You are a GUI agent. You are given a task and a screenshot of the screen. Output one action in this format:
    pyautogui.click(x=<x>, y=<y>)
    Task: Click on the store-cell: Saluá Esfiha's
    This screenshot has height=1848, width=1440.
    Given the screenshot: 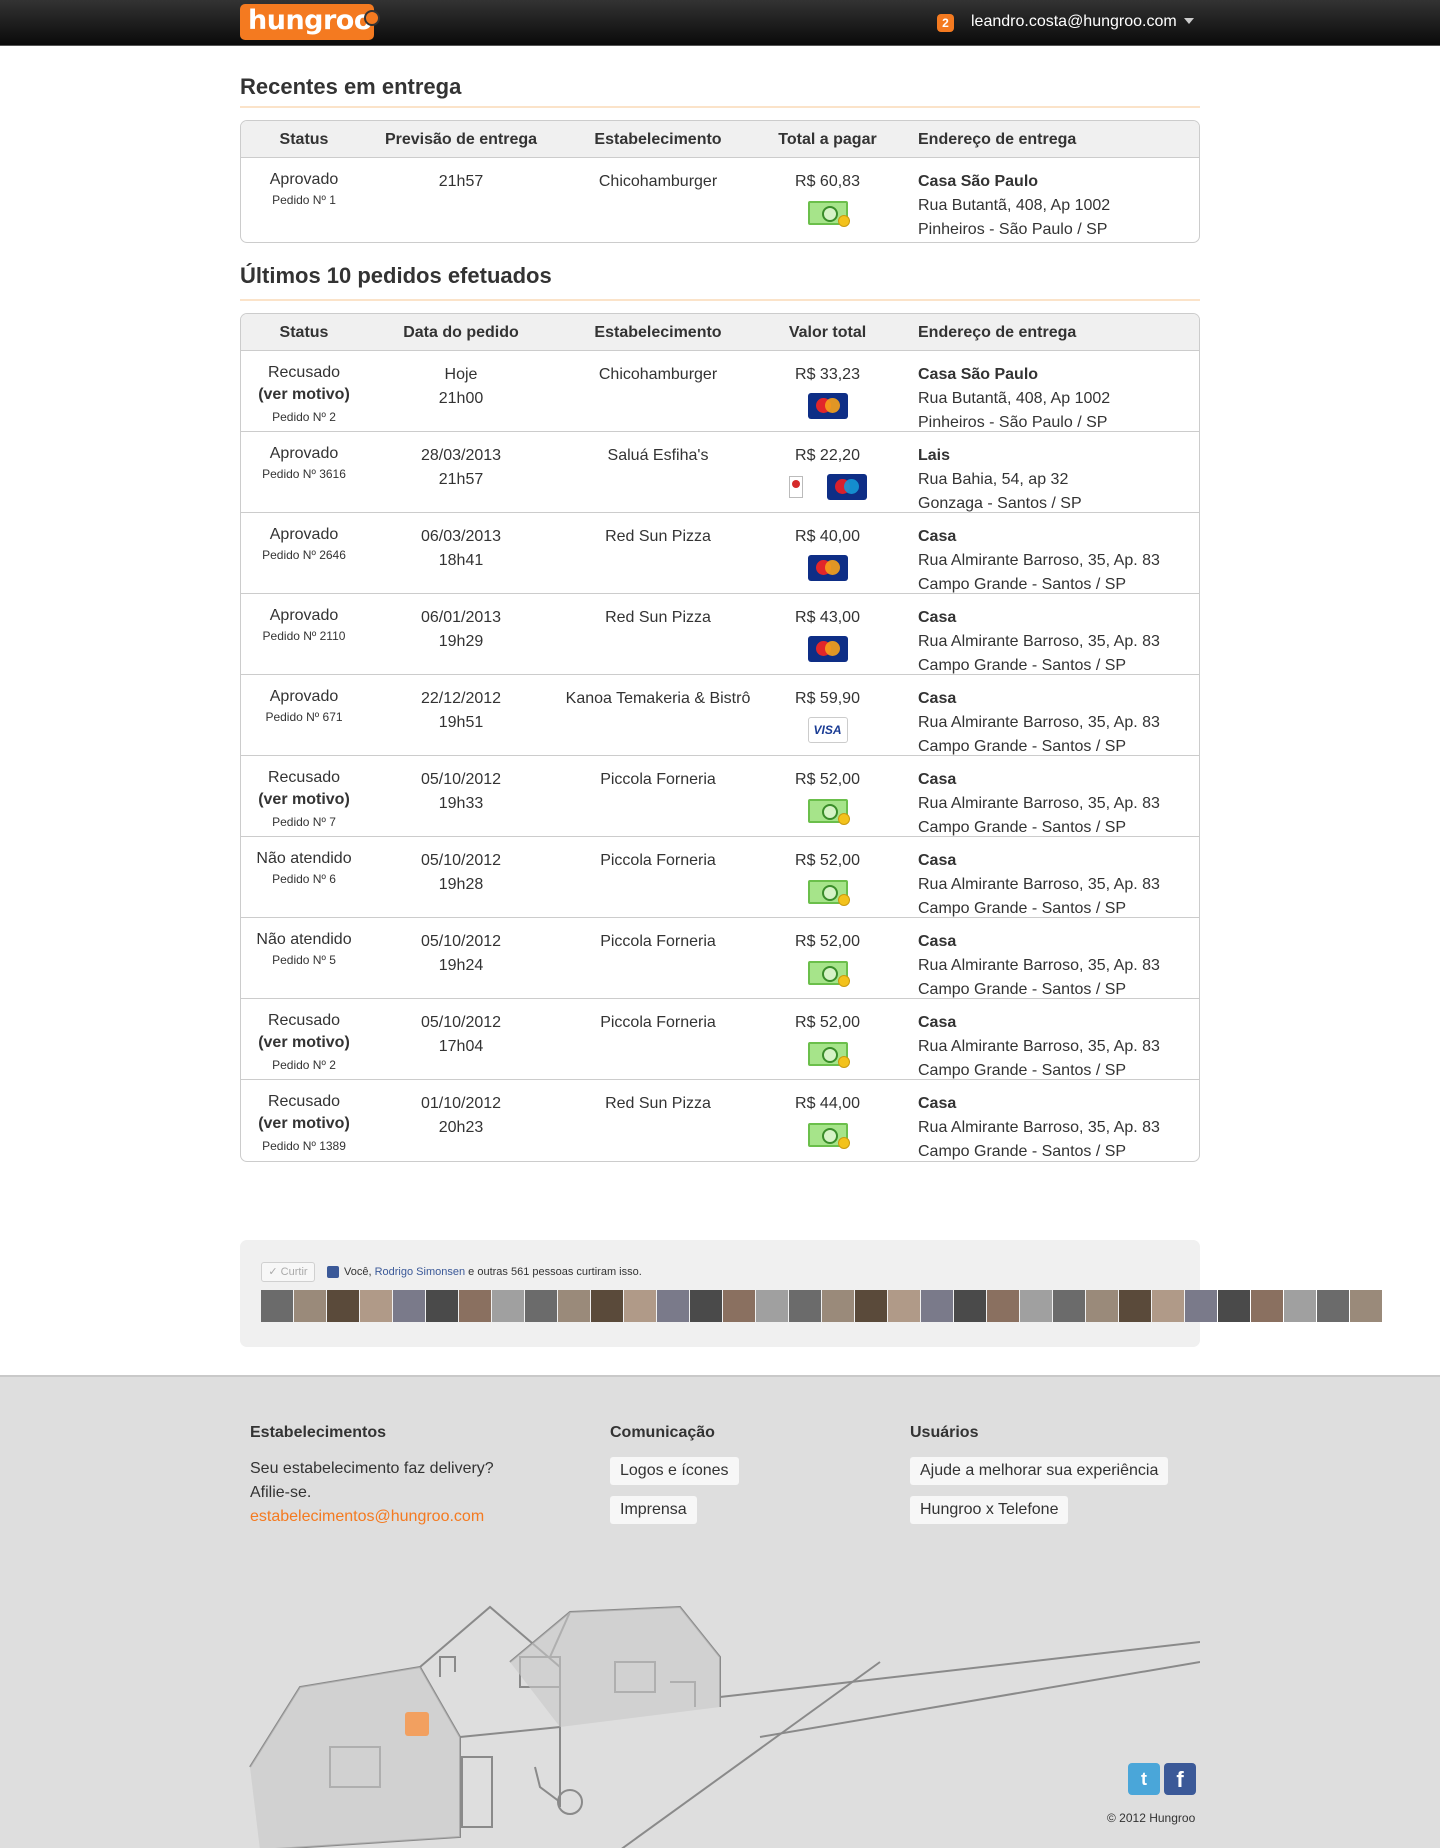 What is the action you would take?
    pyautogui.click(x=658, y=455)
    